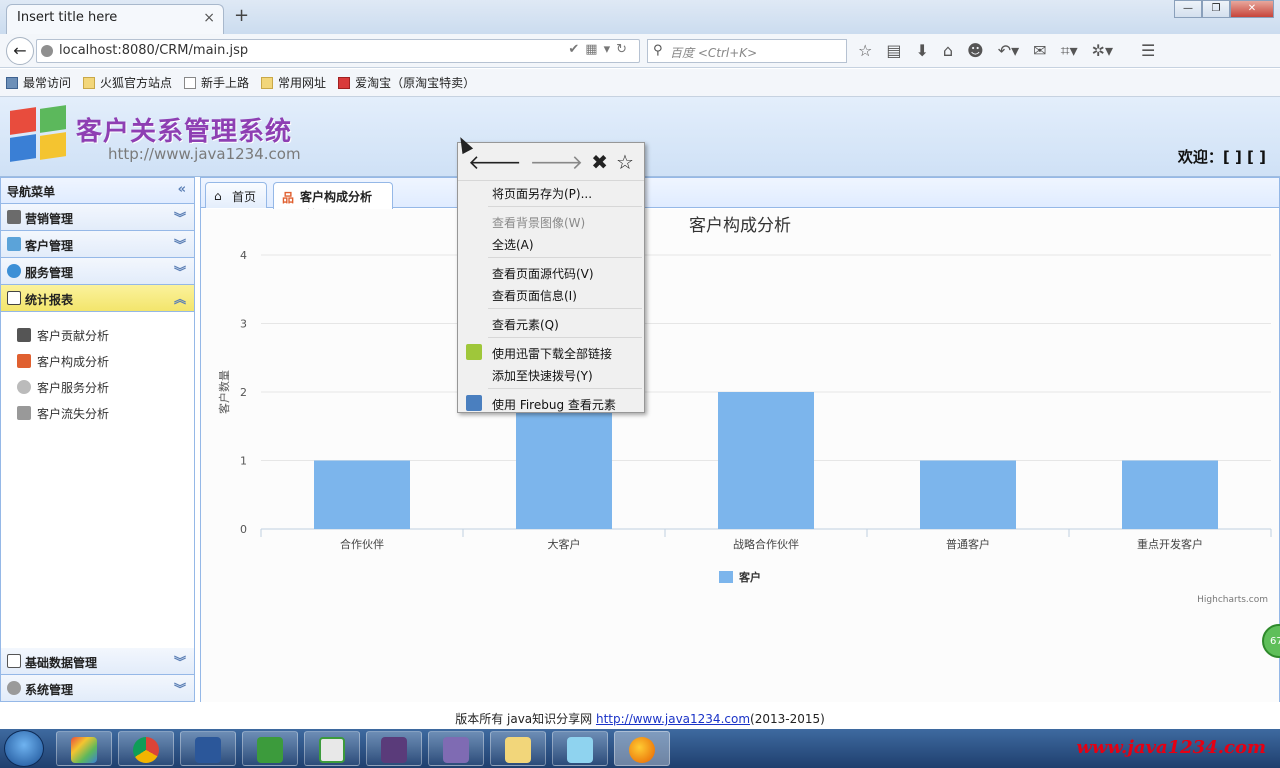 The width and height of the screenshot is (1280, 768). Describe the element at coordinates (47, 51) in the screenshot. I see `globe-icon` at that location.